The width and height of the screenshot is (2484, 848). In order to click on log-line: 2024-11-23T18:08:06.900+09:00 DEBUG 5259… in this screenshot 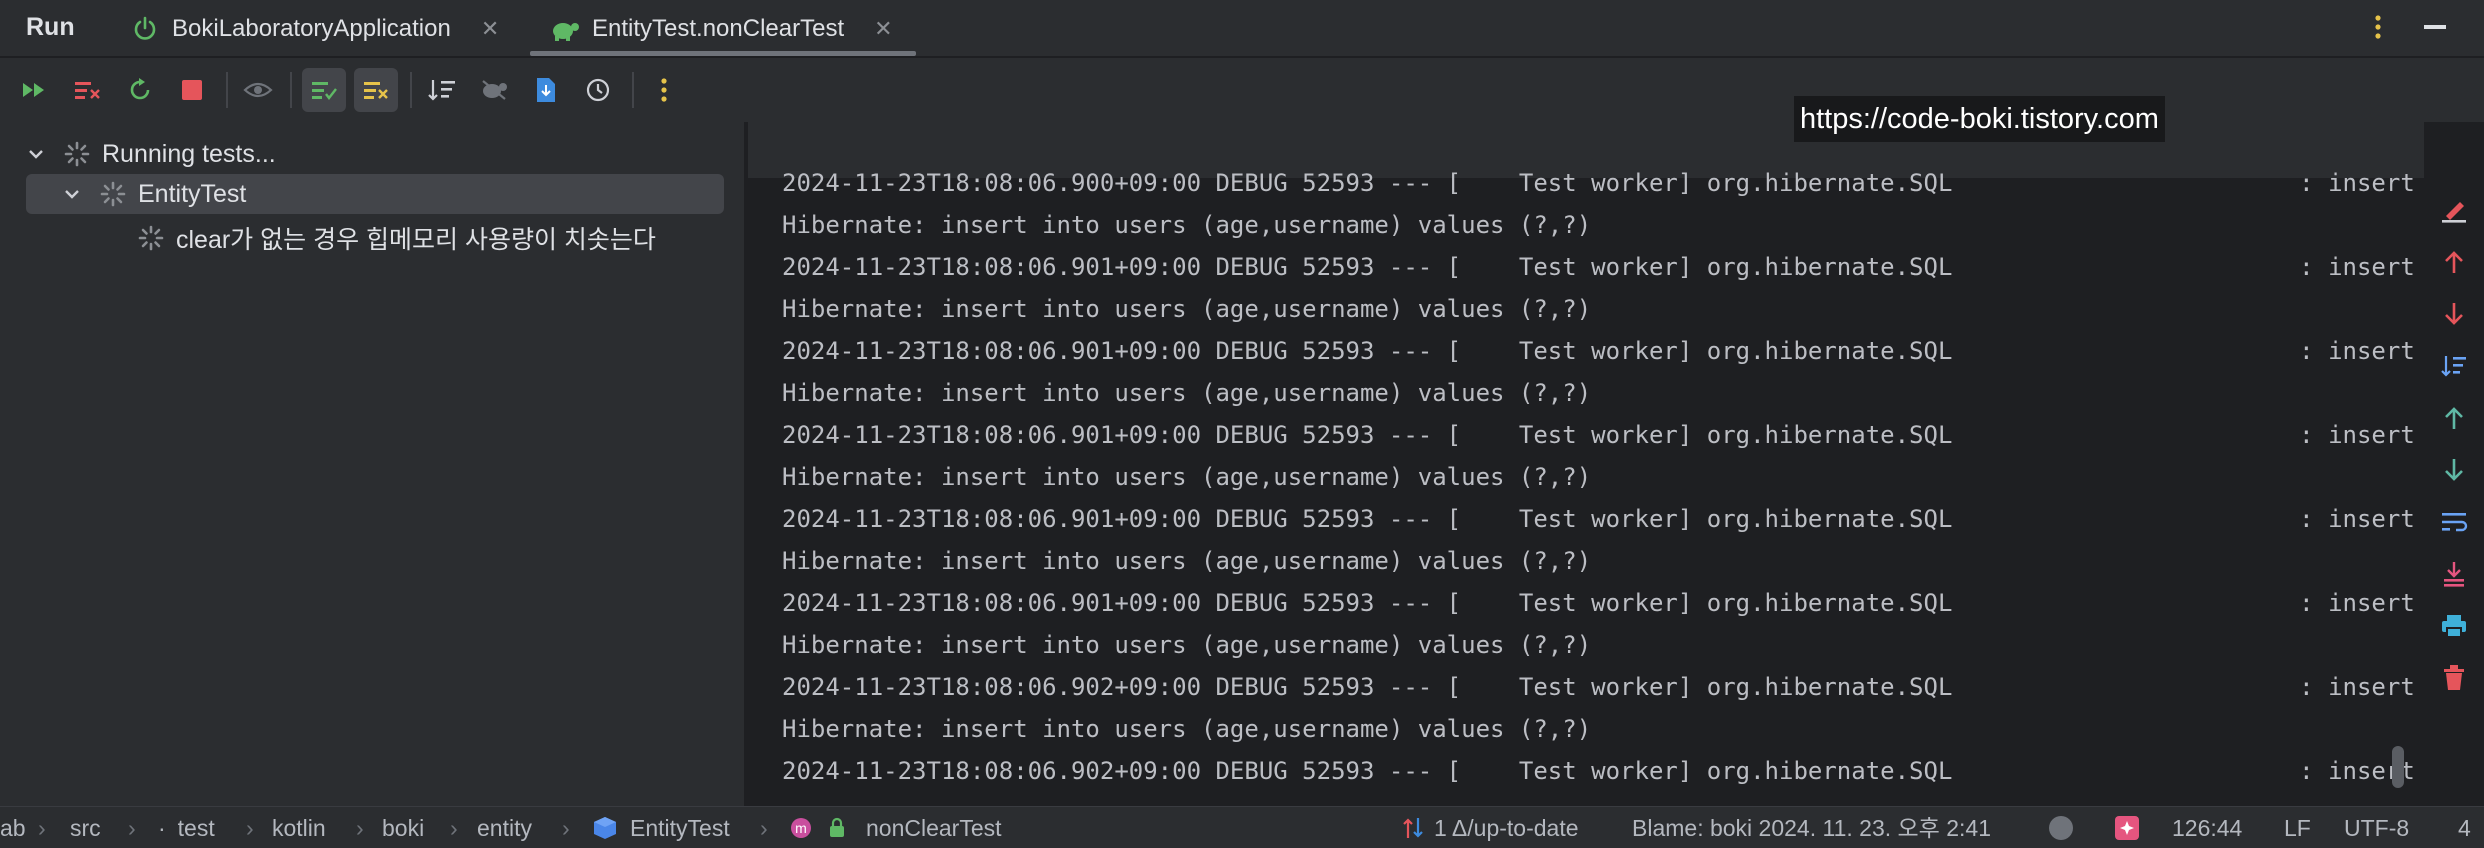, I will do `click(1598, 183)`.